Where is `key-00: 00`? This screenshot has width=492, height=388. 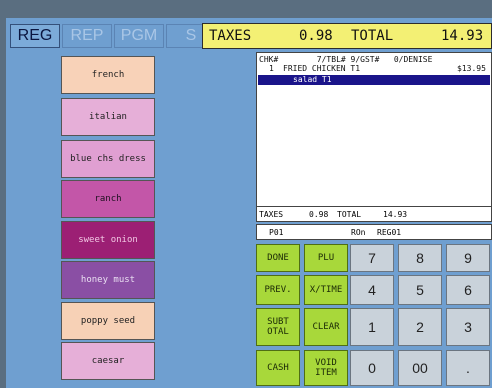 key-00: 00 is located at coordinates (420, 368).